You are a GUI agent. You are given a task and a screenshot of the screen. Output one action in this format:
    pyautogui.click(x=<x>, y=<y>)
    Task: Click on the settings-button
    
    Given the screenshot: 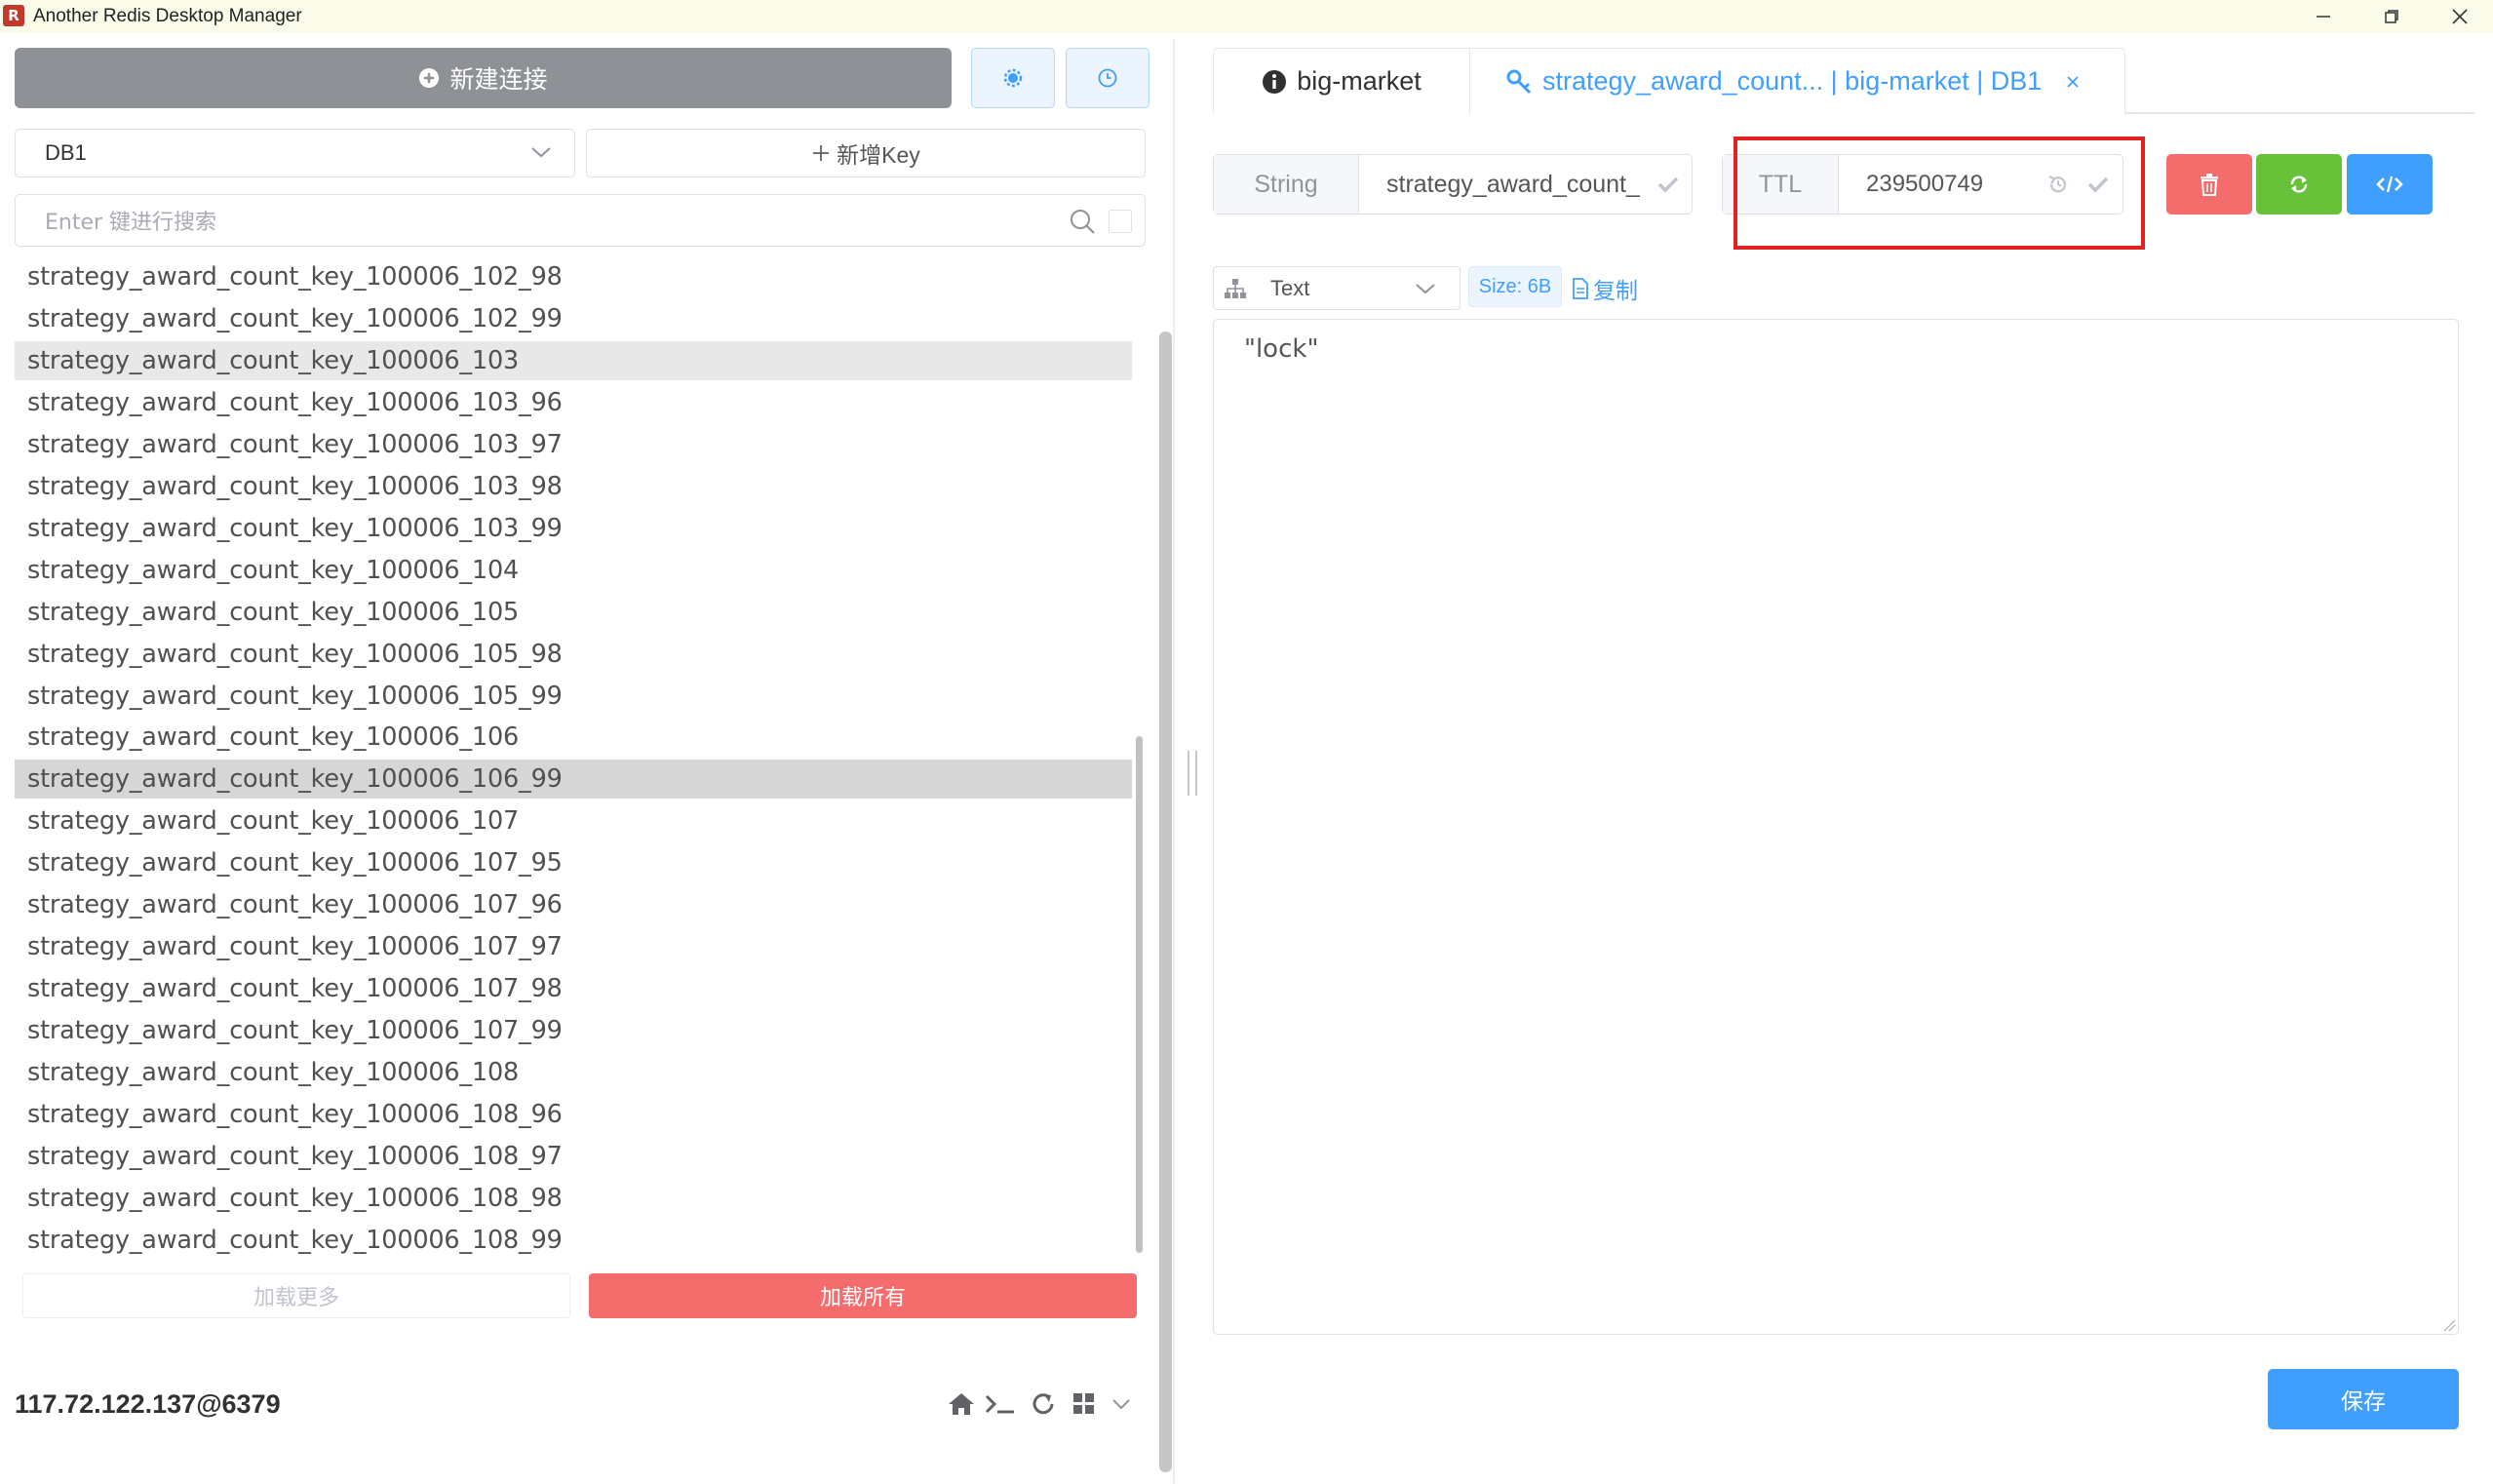 What is the action you would take?
    pyautogui.click(x=1013, y=78)
    